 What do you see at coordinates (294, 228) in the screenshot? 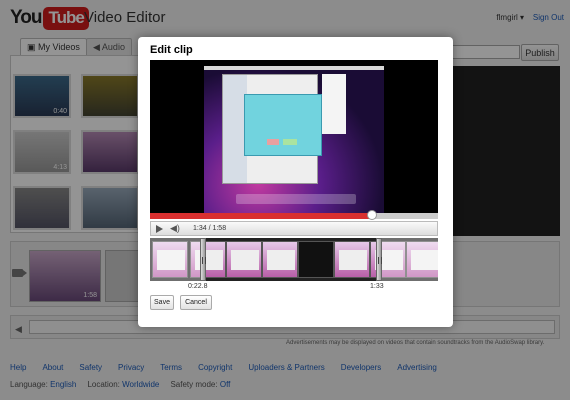
I see `player-controls: ◀) 1:34 / 1:58` at bounding box center [294, 228].